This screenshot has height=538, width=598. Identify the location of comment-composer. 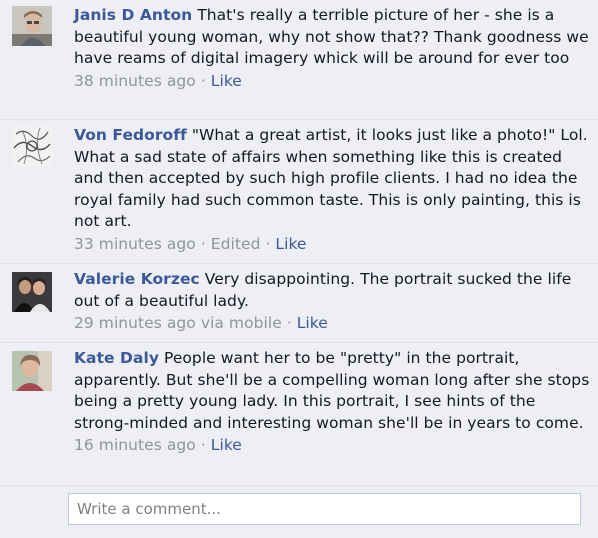
(324, 509).